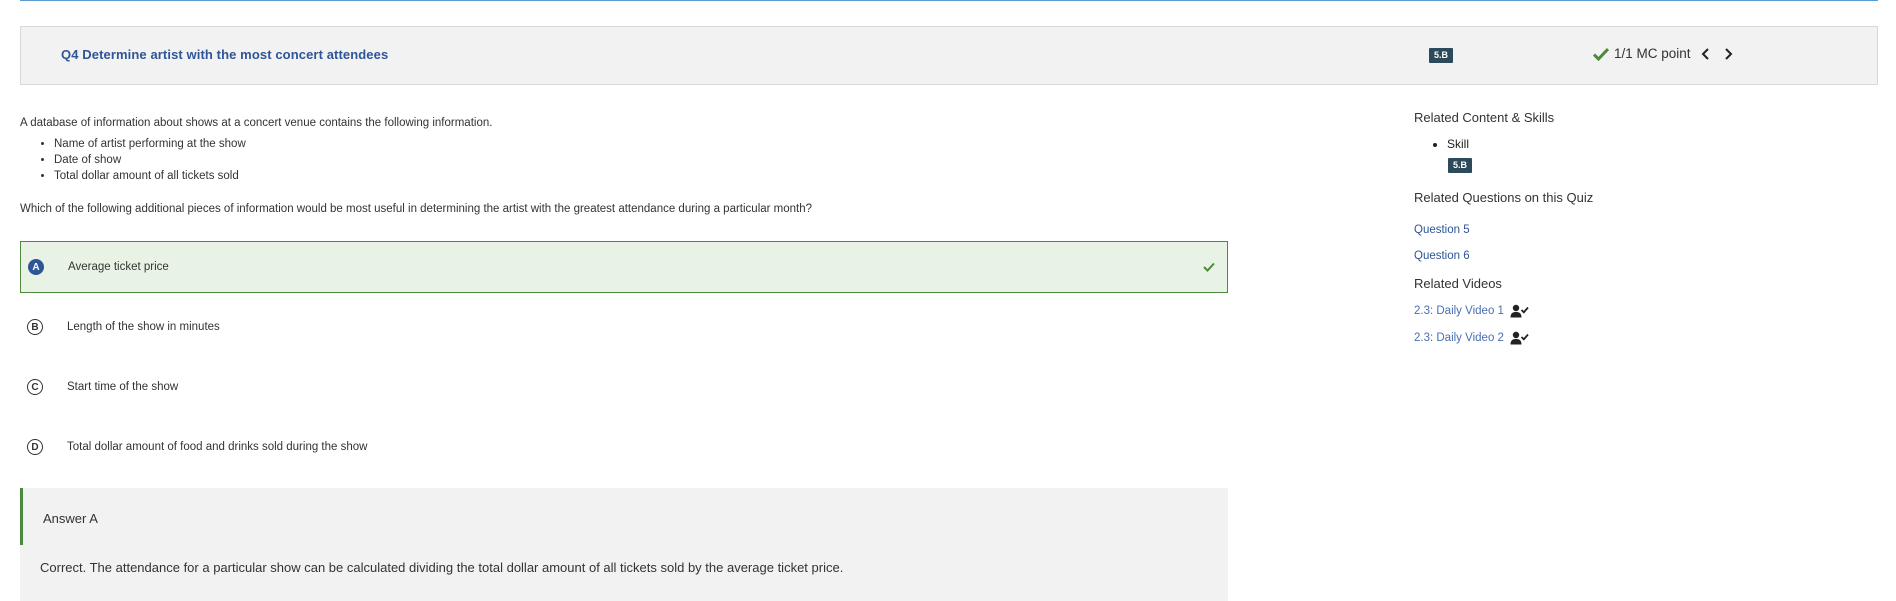  I want to click on choice-c: C Start time of the show, so click(624, 387).